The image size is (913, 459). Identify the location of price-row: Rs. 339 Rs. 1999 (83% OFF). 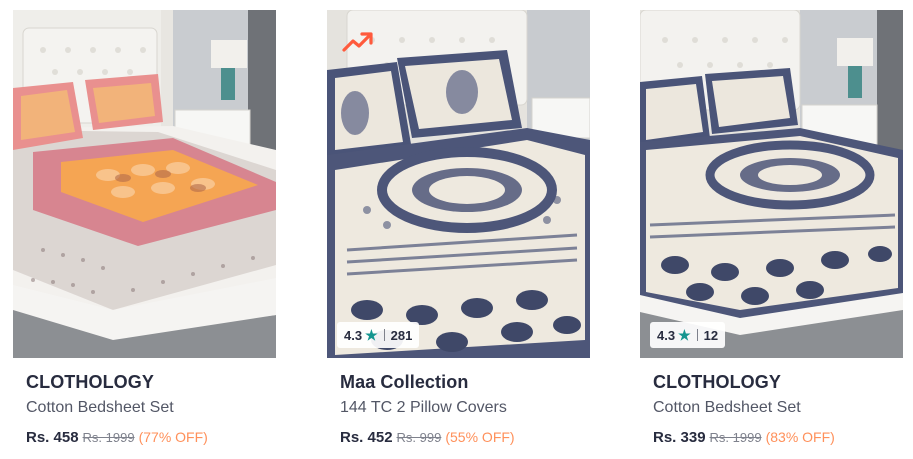
(778, 437).